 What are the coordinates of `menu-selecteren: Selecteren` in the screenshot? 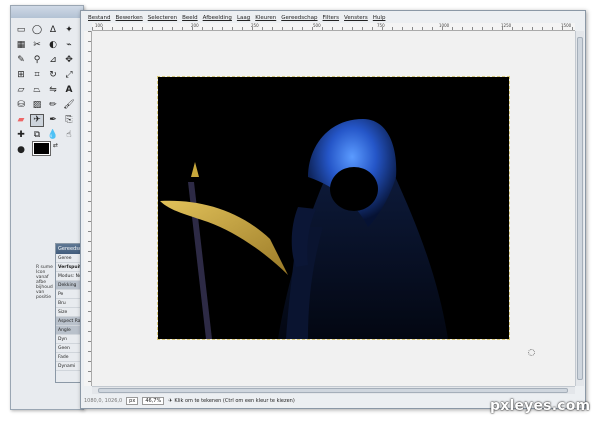 It's located at (162, 18).